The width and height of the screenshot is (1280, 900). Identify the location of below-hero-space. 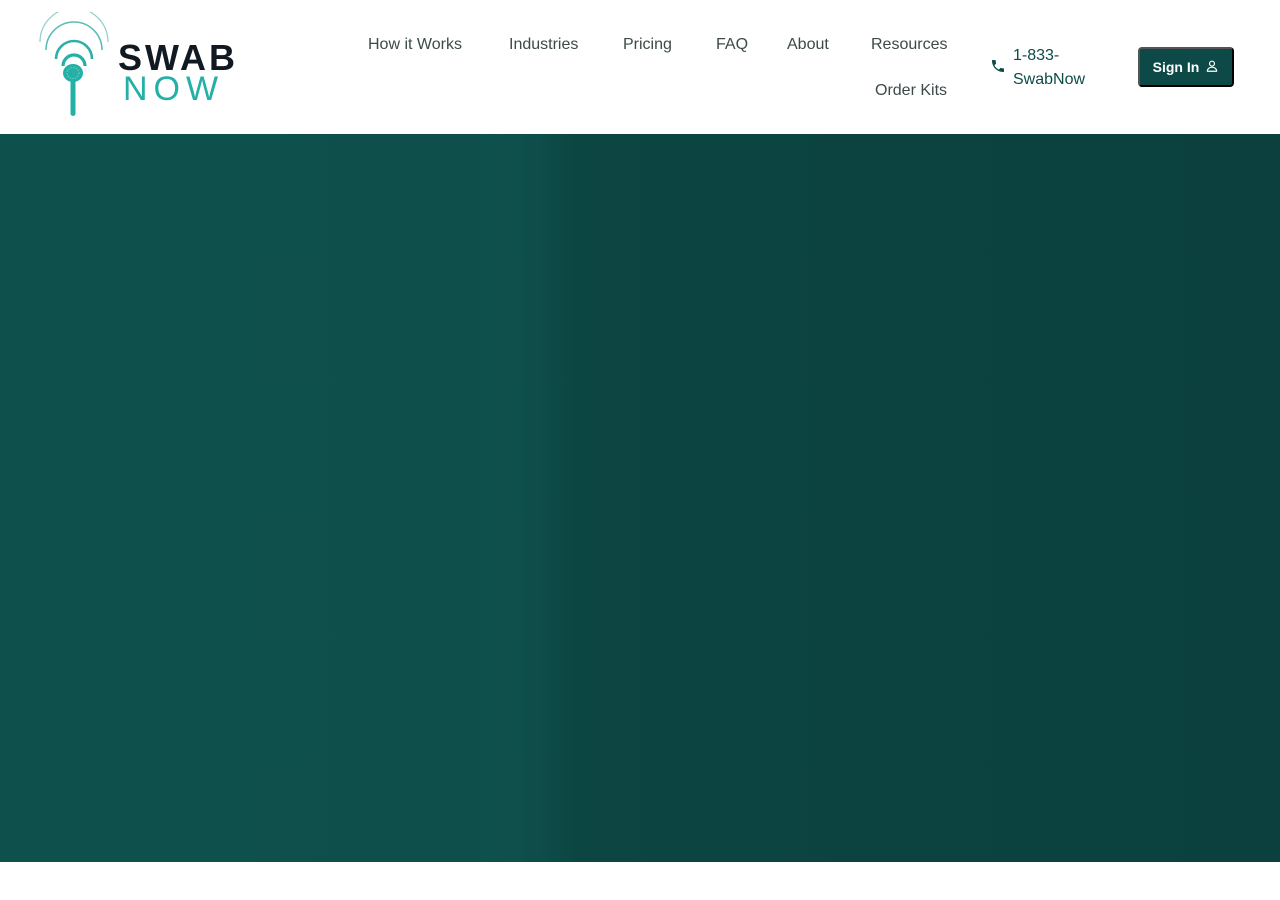
(640, 881).